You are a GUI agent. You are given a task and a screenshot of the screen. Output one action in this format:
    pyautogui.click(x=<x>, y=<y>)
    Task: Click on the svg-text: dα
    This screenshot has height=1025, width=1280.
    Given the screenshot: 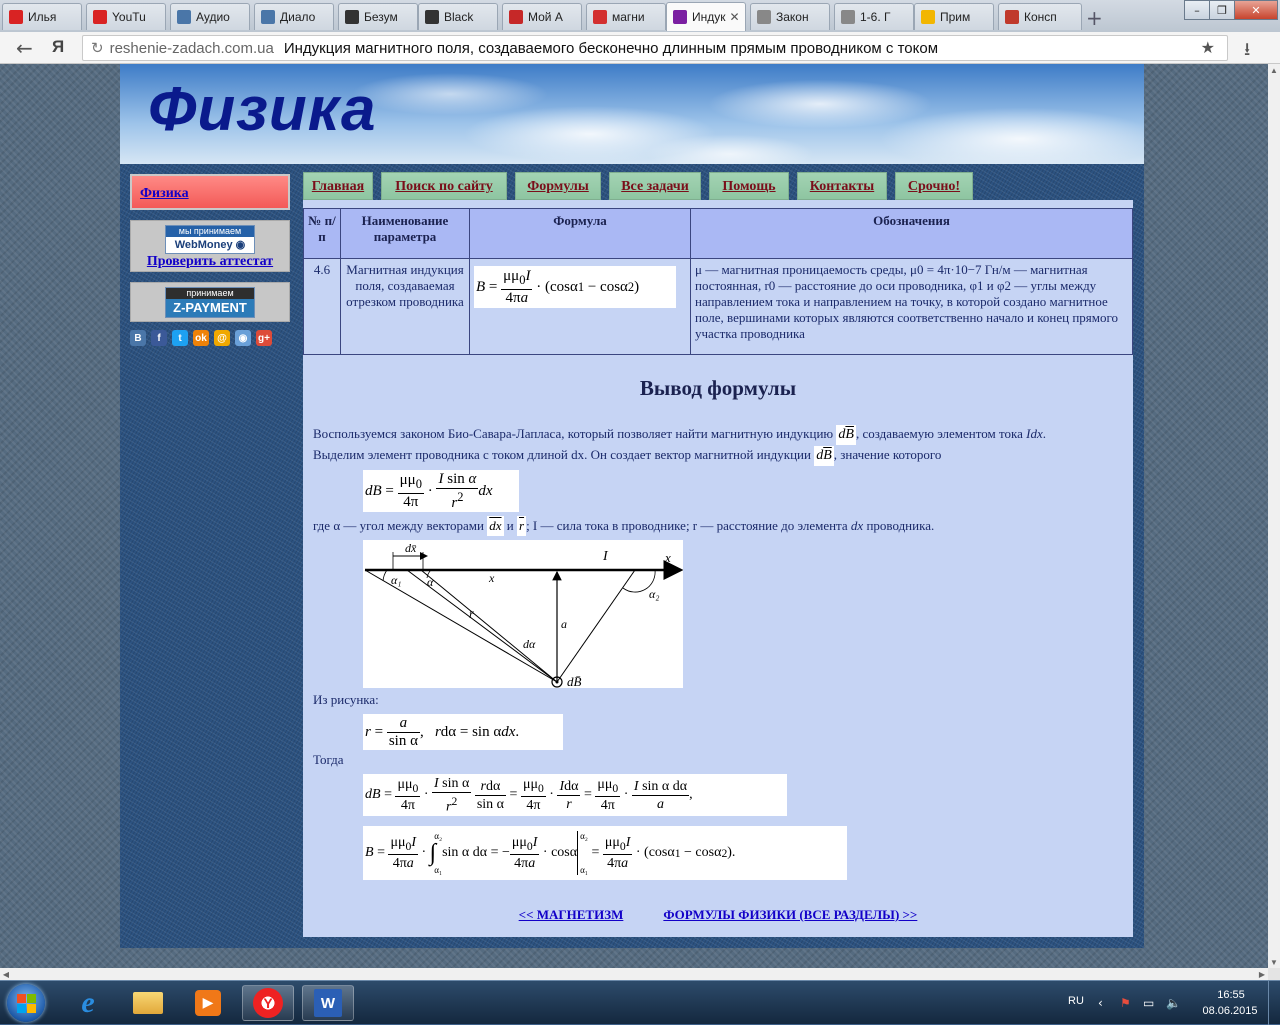 What is the action you would take?
    pyautogui.click(x=529, y=644)
    